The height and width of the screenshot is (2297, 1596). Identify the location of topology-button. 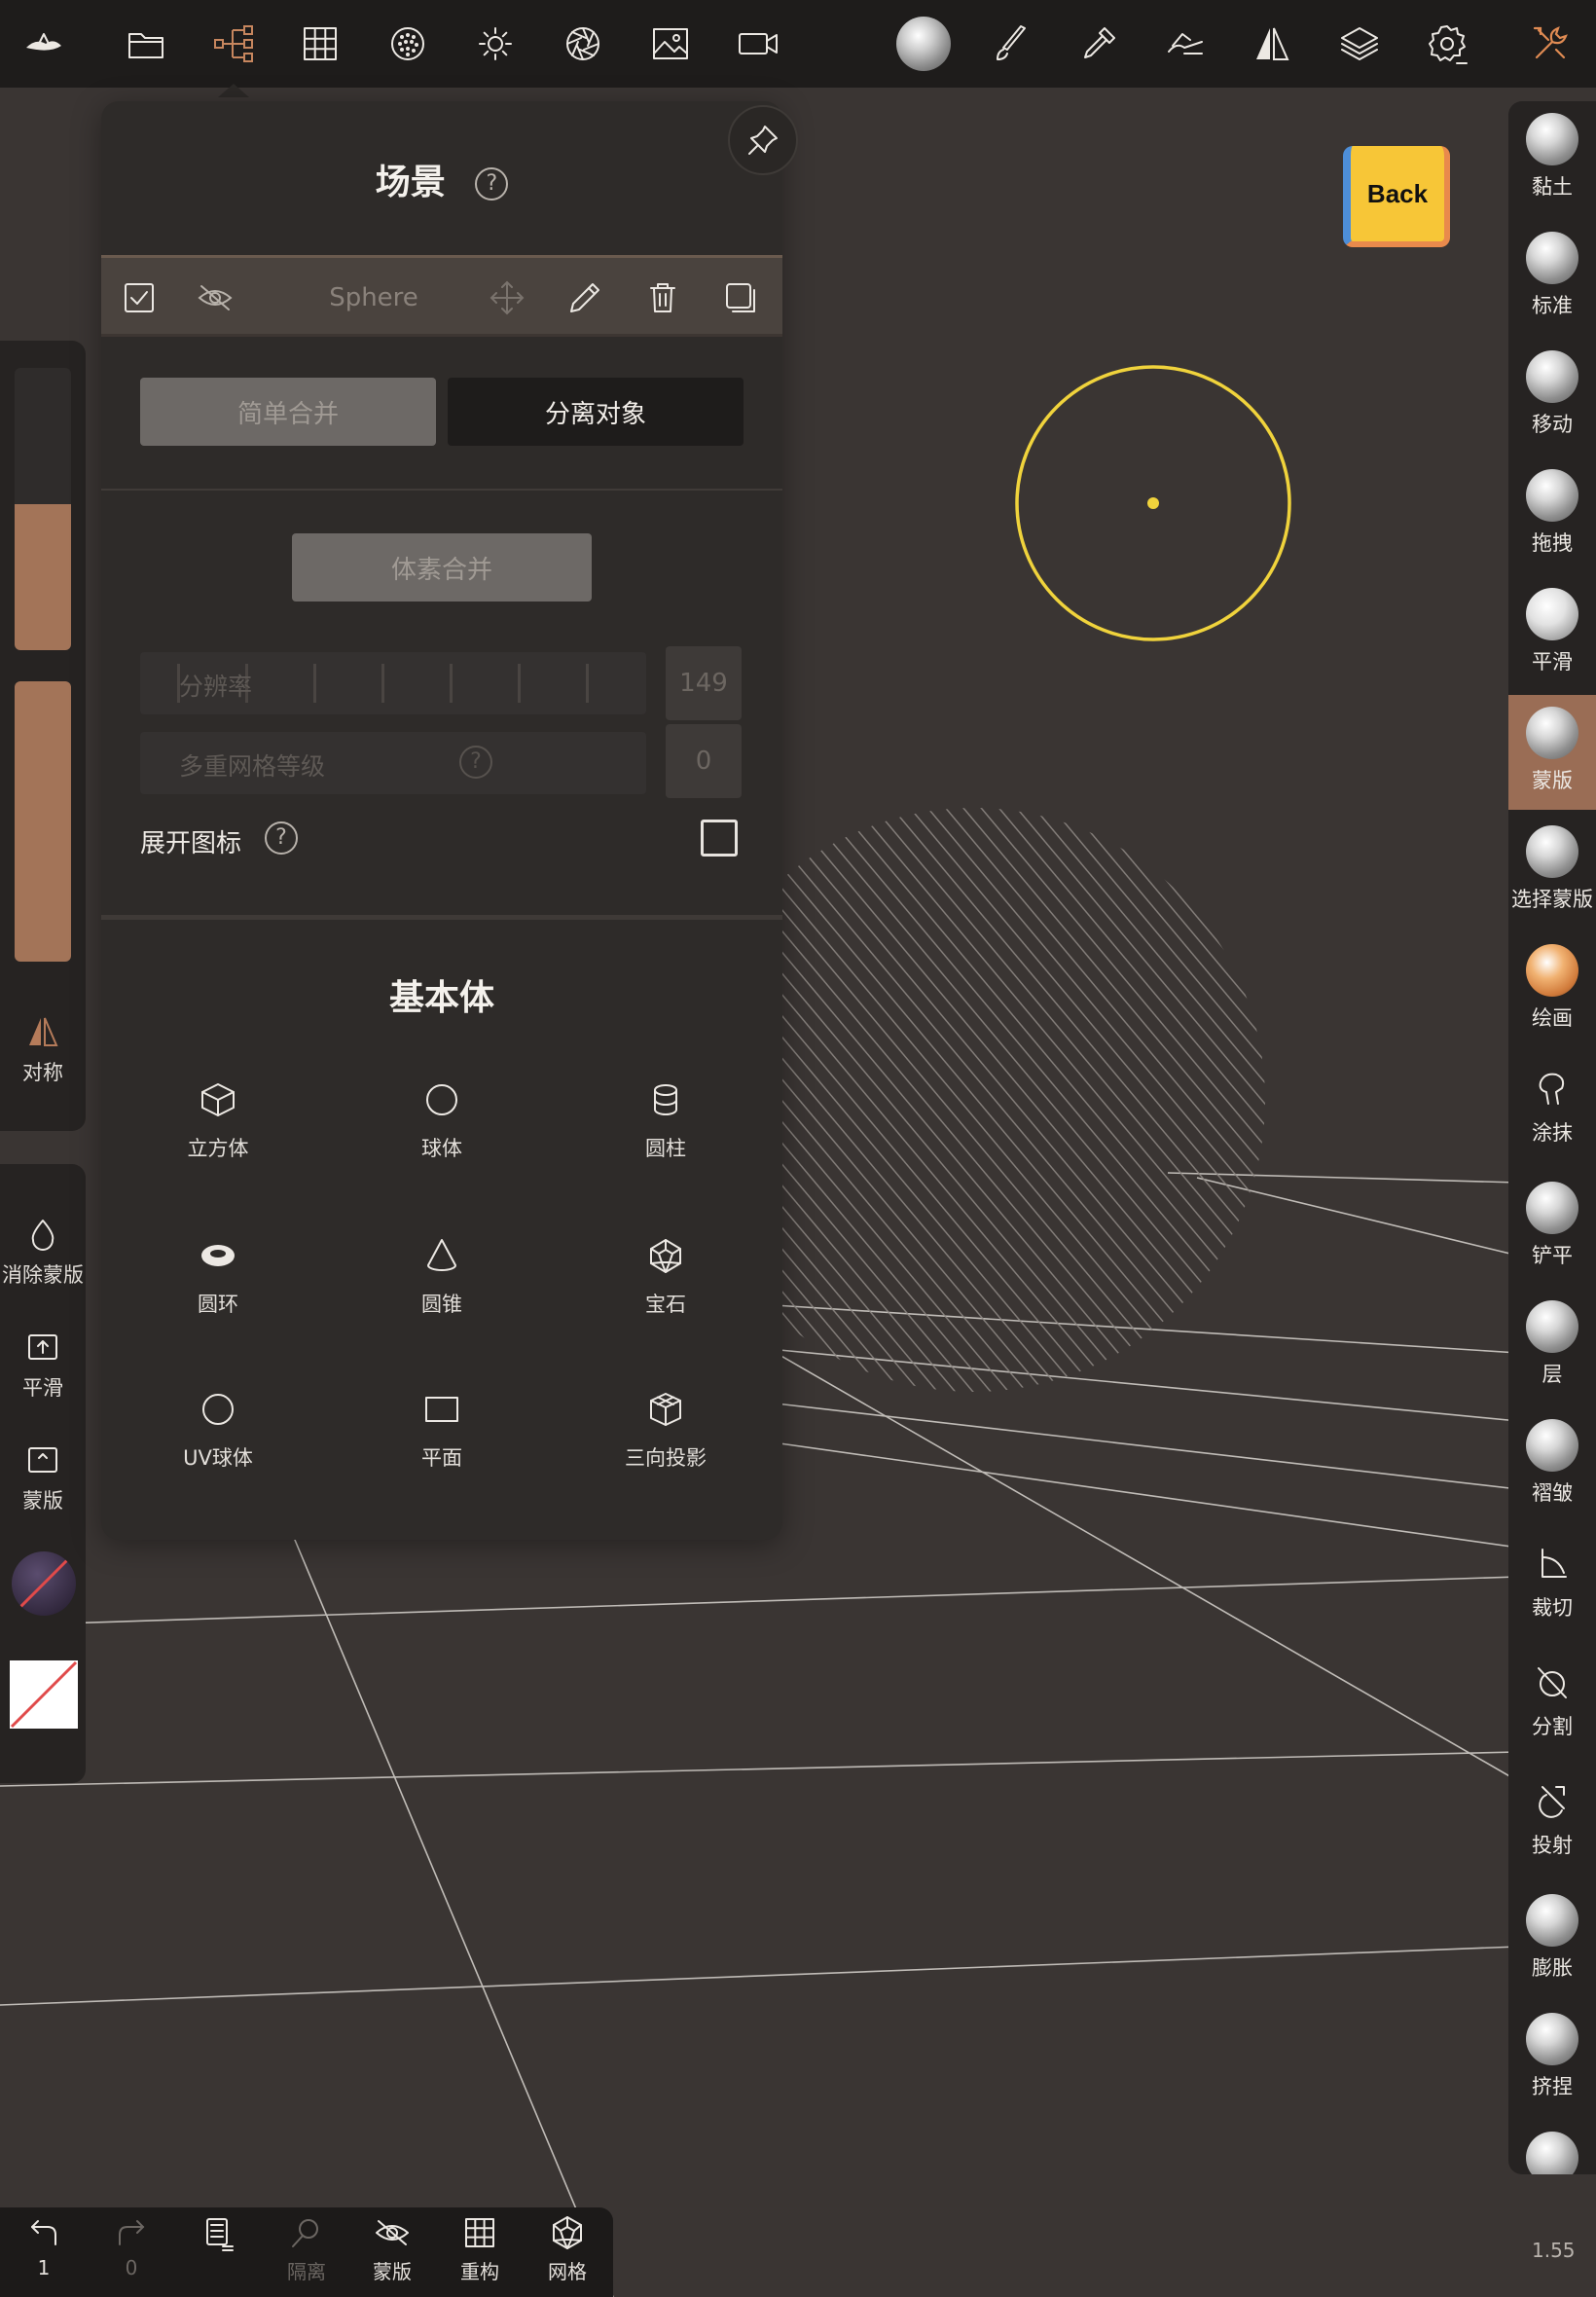
(320, 44).